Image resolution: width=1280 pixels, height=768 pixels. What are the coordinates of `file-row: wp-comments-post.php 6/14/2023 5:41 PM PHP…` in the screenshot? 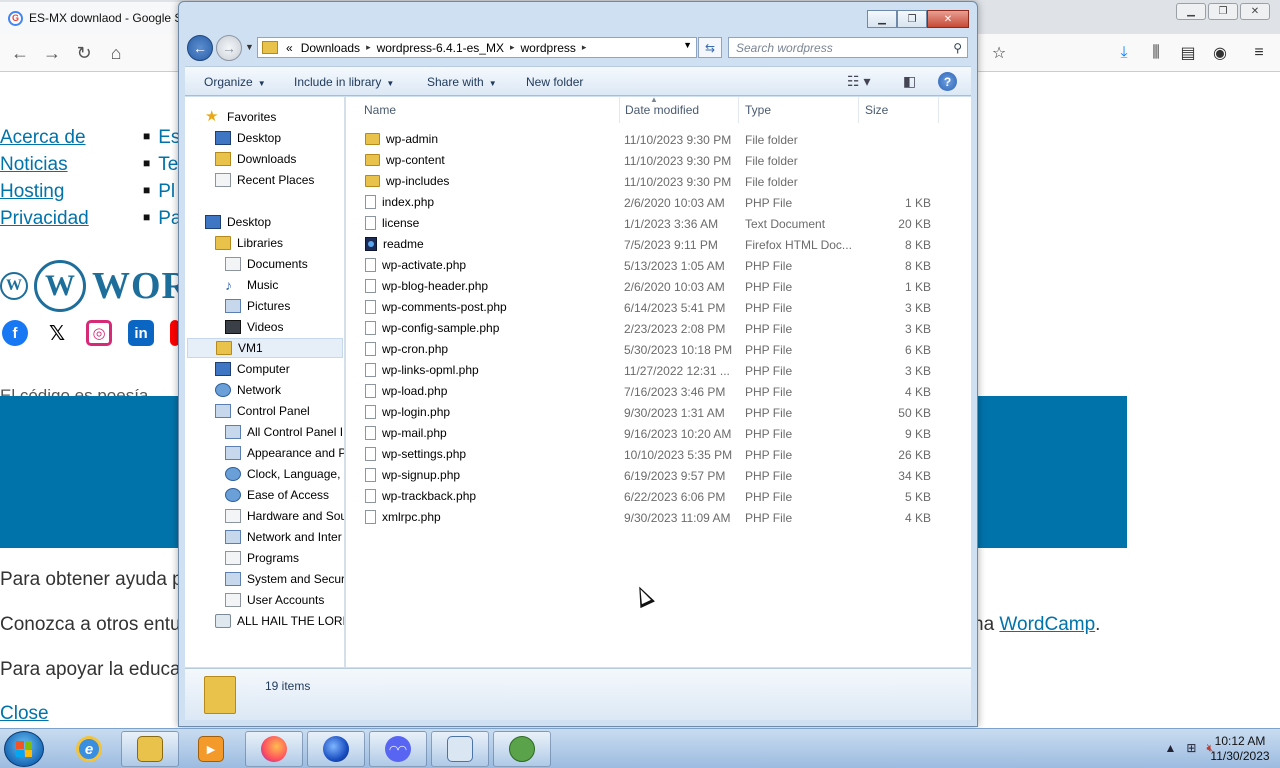 It's located at (646, 307).